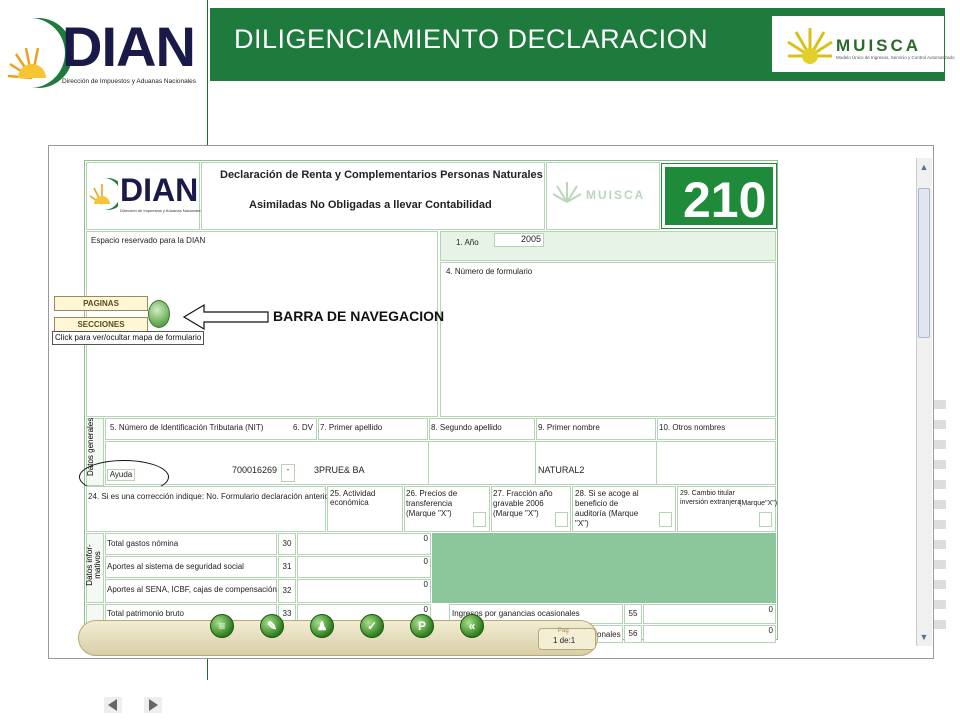 The image size is (960, 720). Describe the element at coordinates (609, 634) in the screenshot. I see `row-label: onales` at that location.